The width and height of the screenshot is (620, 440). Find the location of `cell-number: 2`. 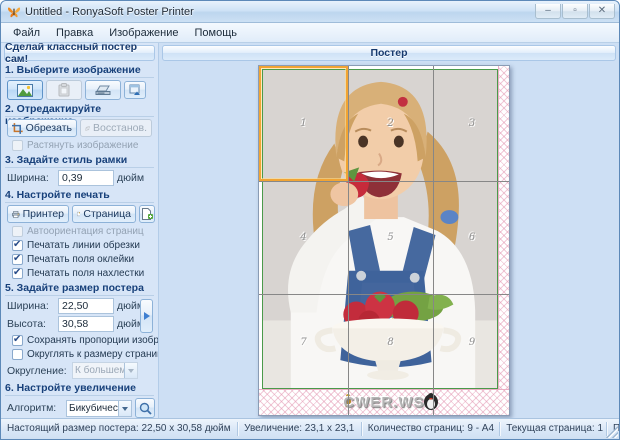

cell-number: 2 is located at coordinates (390, 123).